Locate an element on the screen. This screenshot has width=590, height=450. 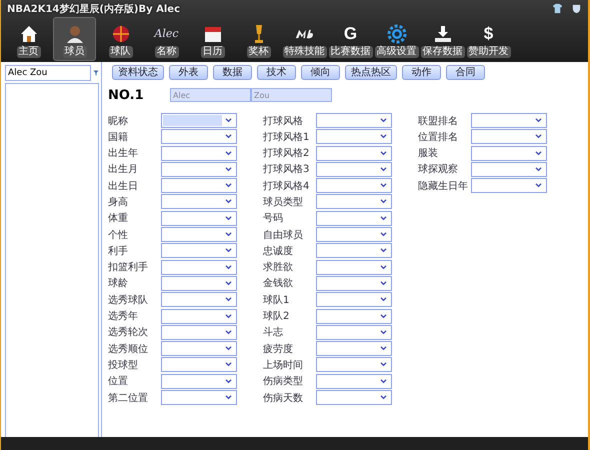
field-label: 服装 is located at coordinates (428, 153).